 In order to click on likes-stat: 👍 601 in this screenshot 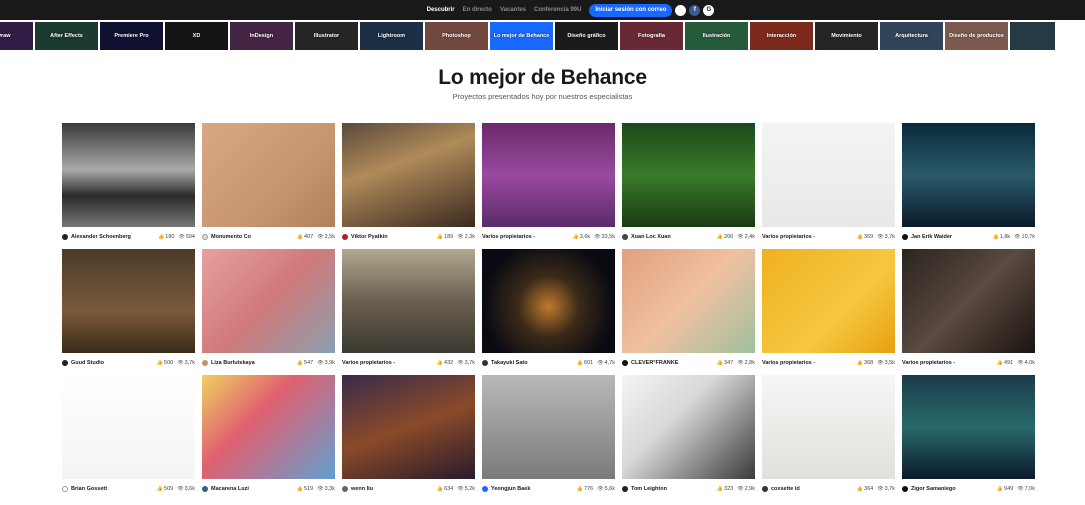, I will do `click(585, 363)`.